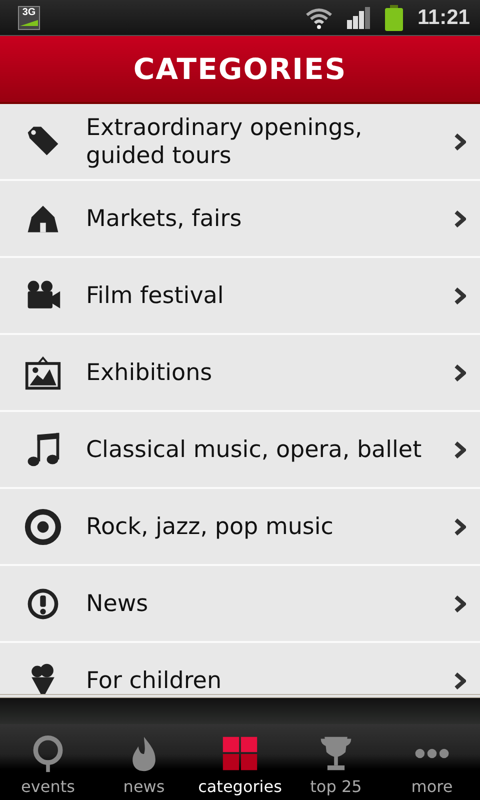  I want to click on category-label: Rock, jazz, pop music, so click(210, 526).